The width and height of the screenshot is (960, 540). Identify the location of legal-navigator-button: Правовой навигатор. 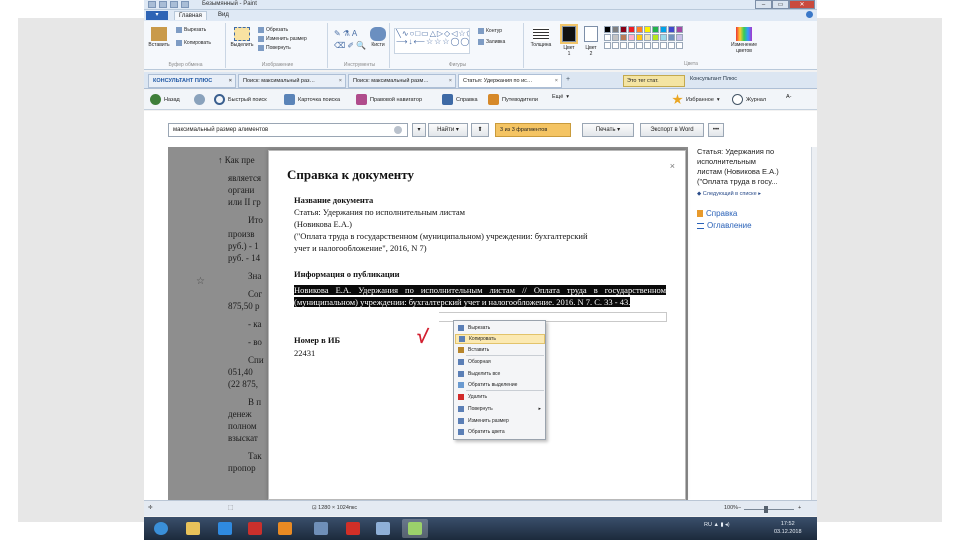
(389, 99).